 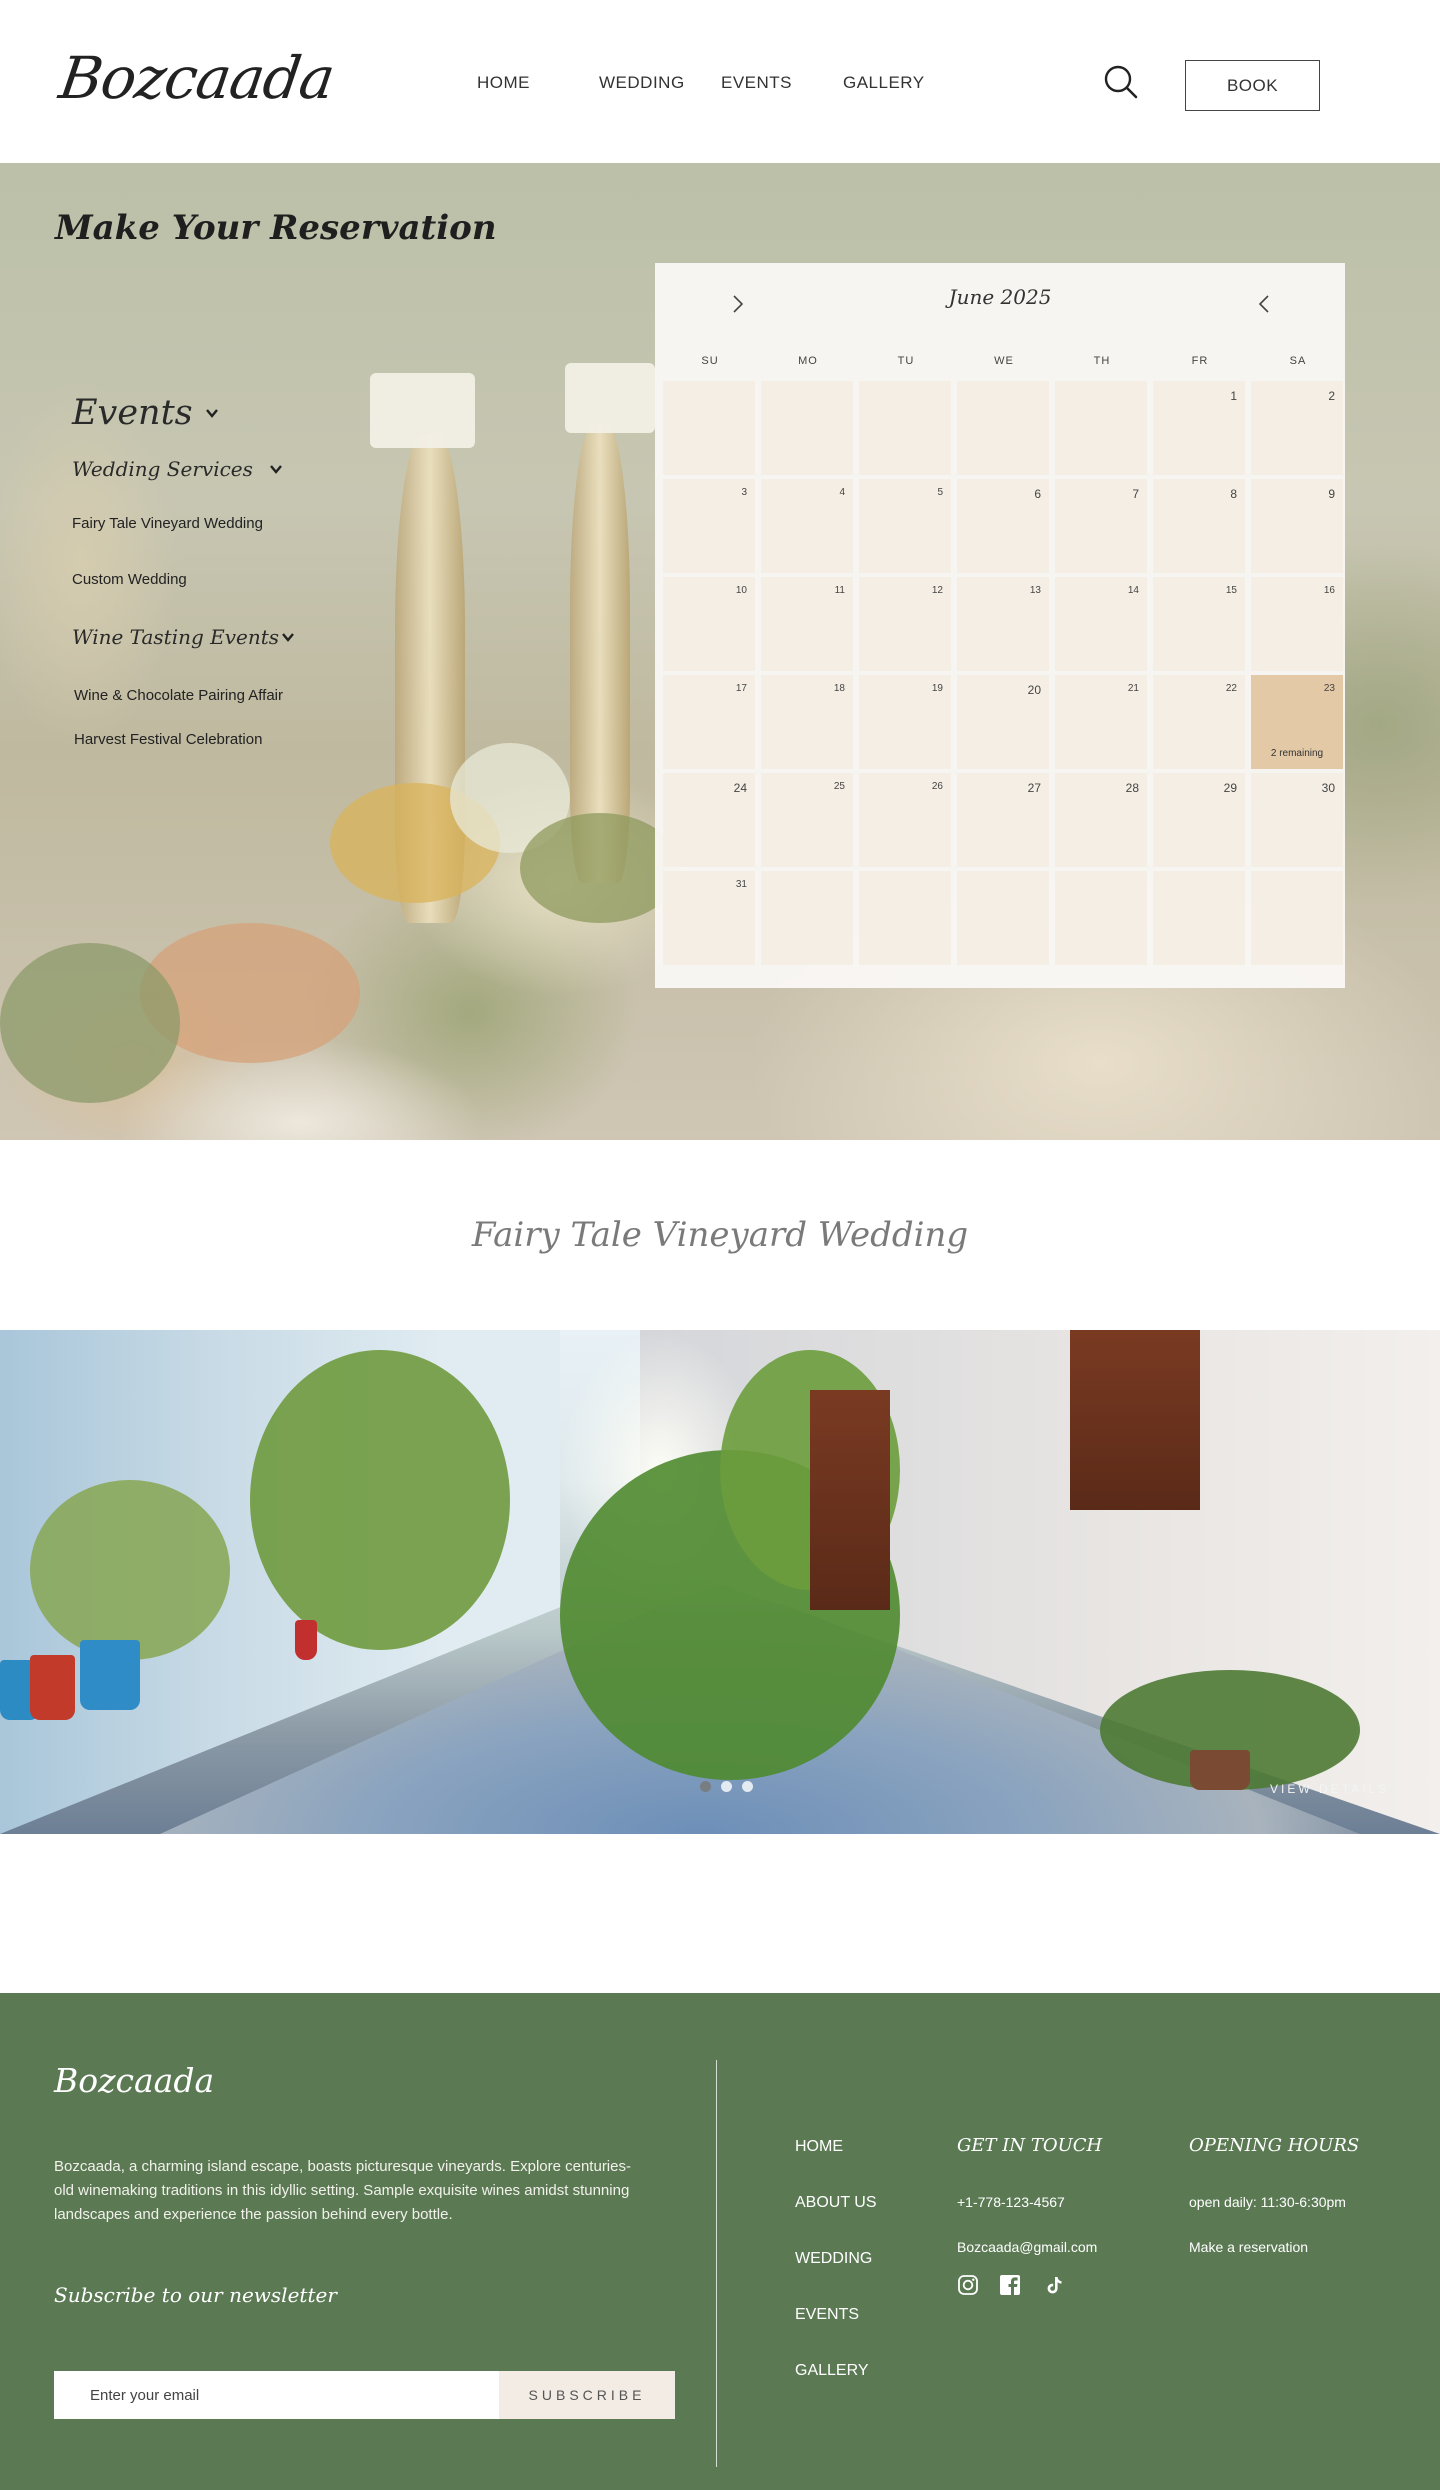 What do you see at coordinates (741, 590) in the screenshot?
I see `day-number: 10` at bounding box center [741, 590].